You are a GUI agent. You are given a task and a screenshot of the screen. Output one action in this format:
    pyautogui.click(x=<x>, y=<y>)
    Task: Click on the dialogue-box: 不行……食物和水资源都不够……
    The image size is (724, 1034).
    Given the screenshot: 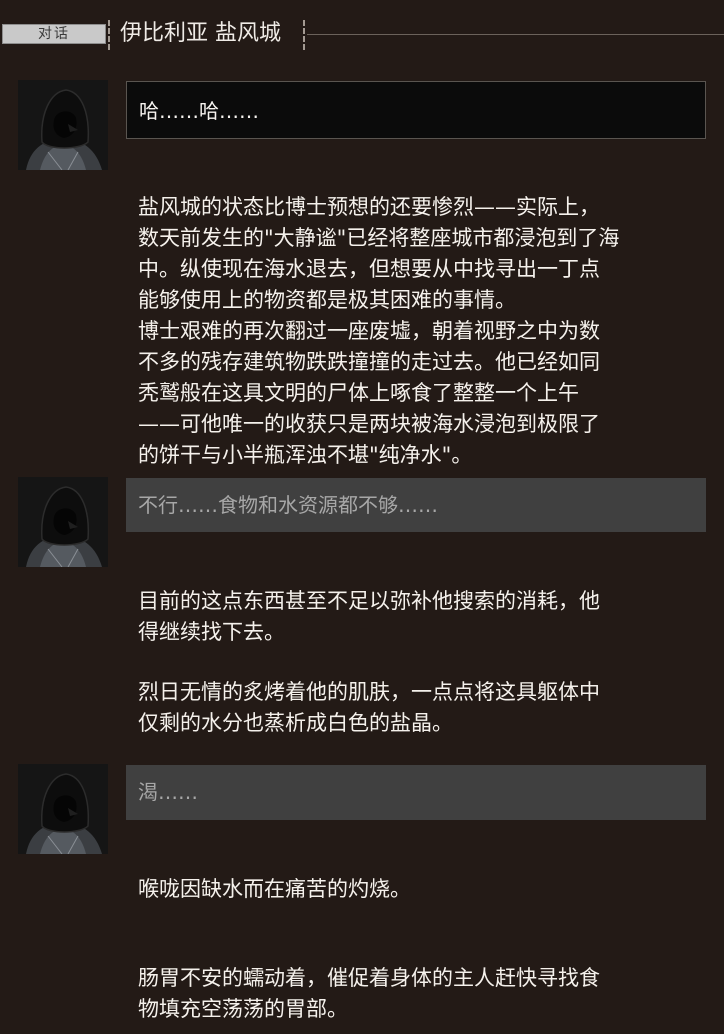 What is the action you would take?
    pyautogui.click(x=416, y=505)
    